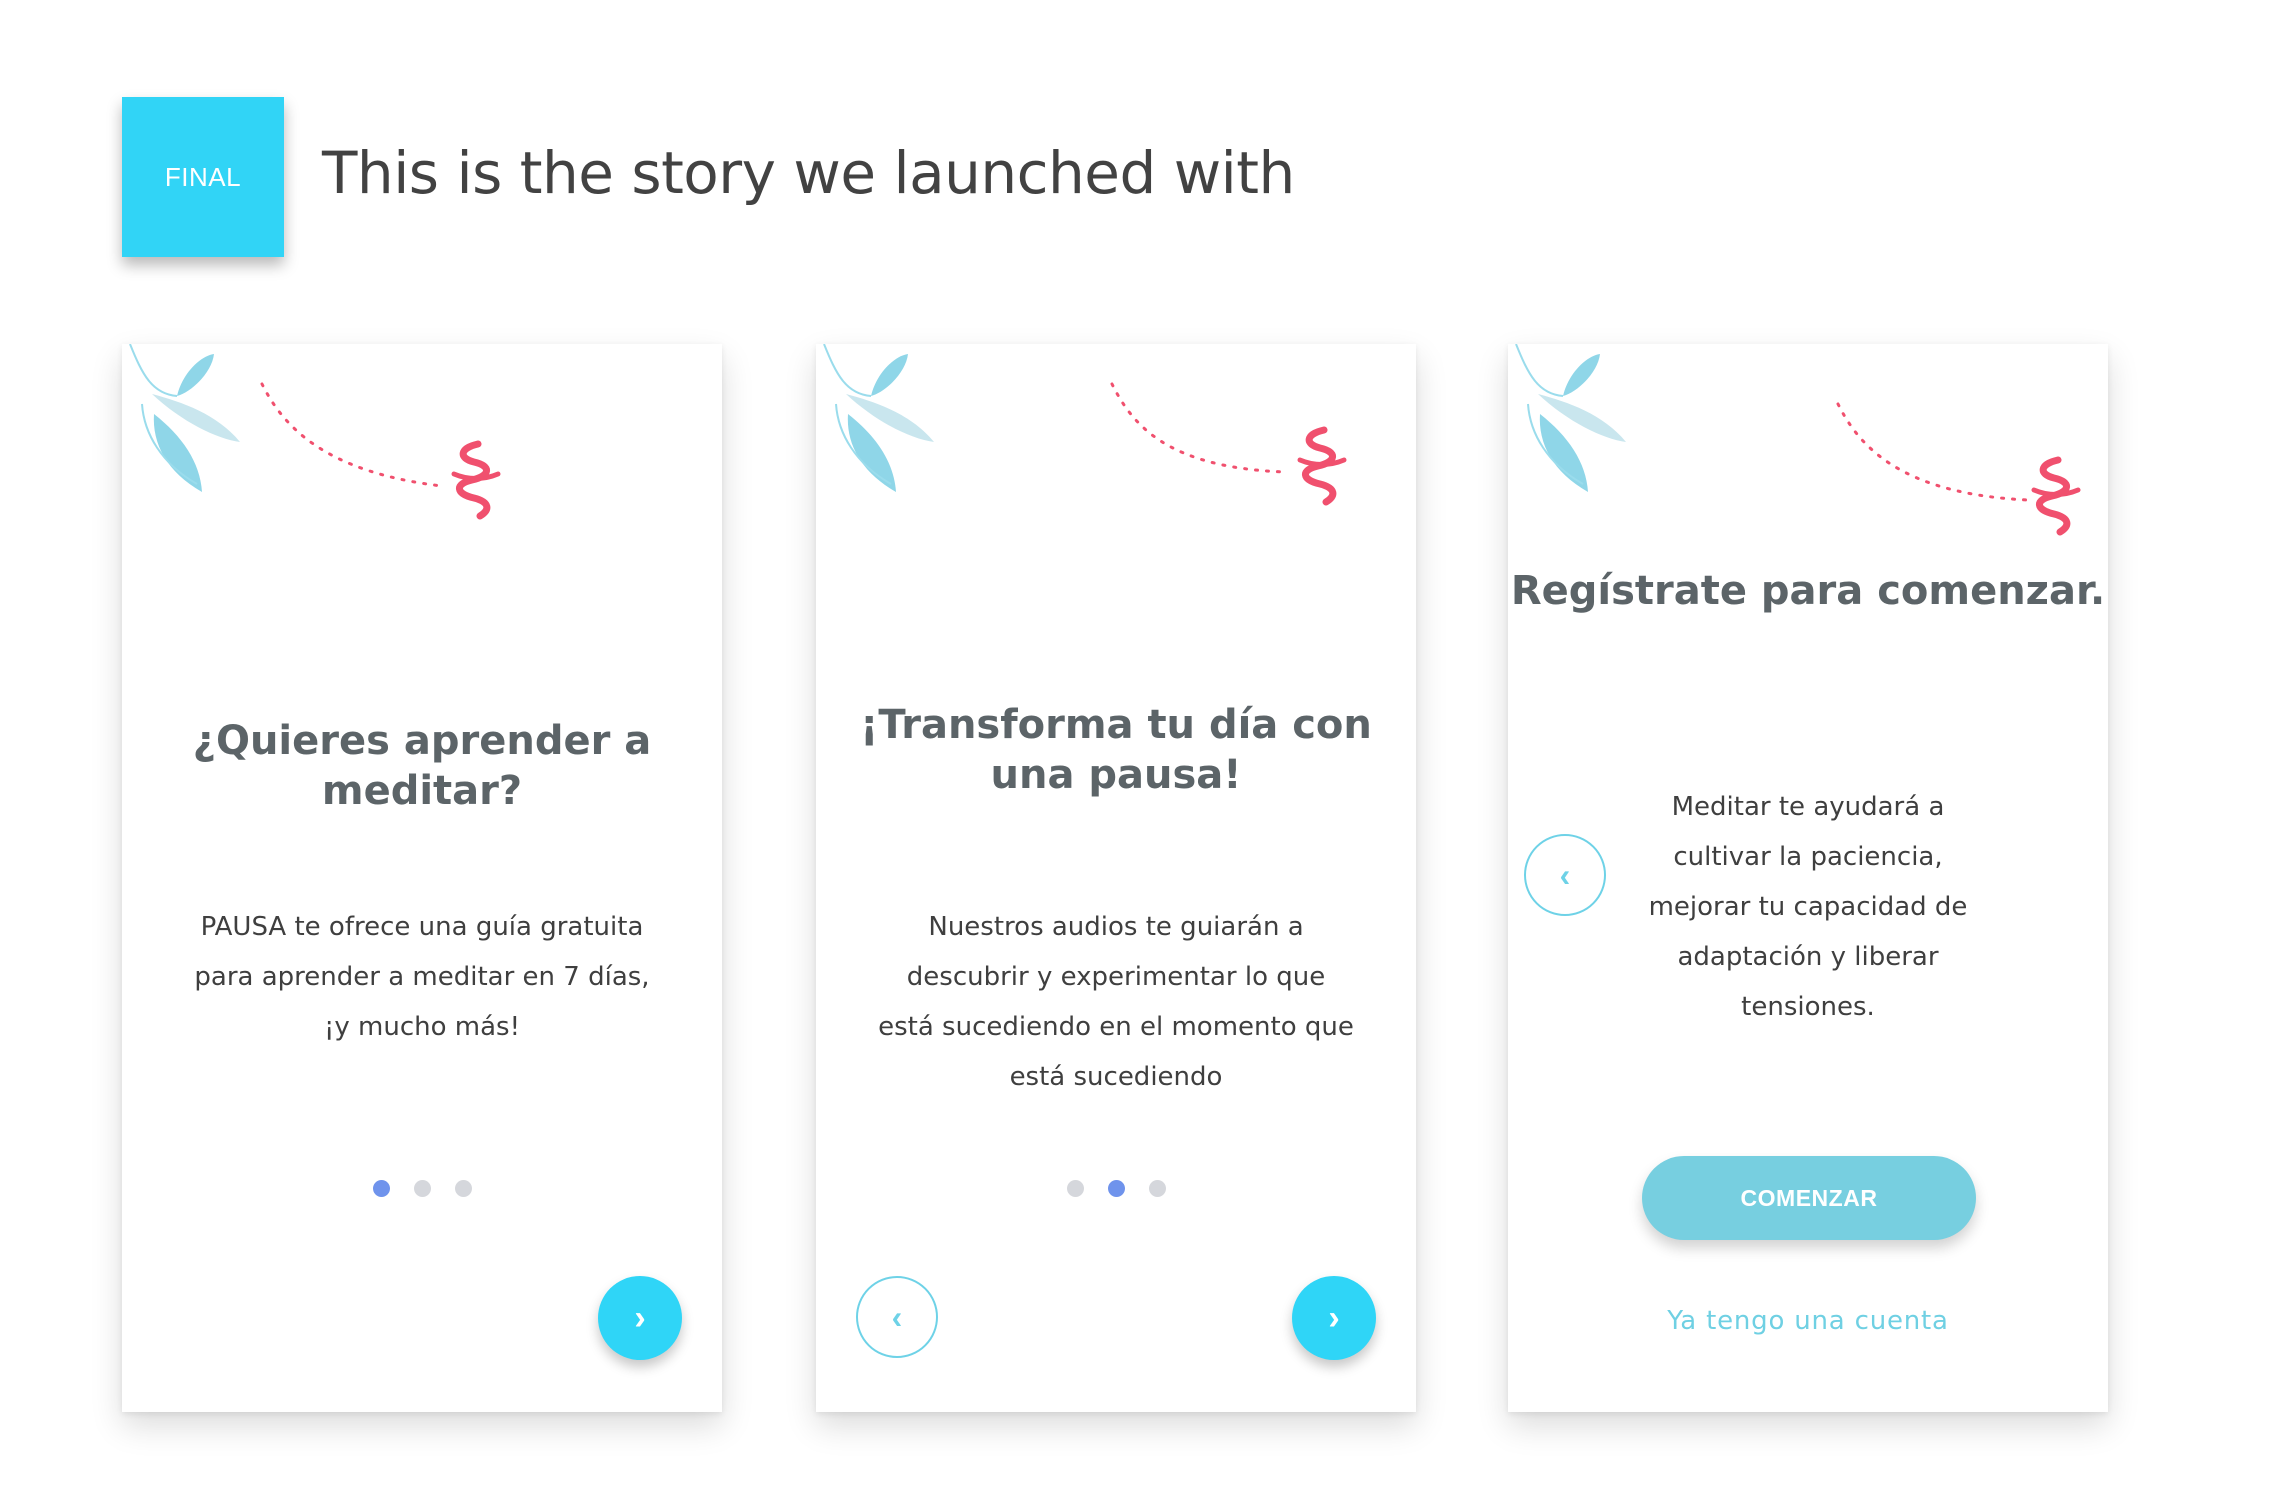 The width and height of the screenshot is (2286, 1490). What do you see at coordinates (1116, 750) in the screenshot?
I see `card-title: ¡Transforma tu día con una pausa!` at bounding box center [1116, 750].